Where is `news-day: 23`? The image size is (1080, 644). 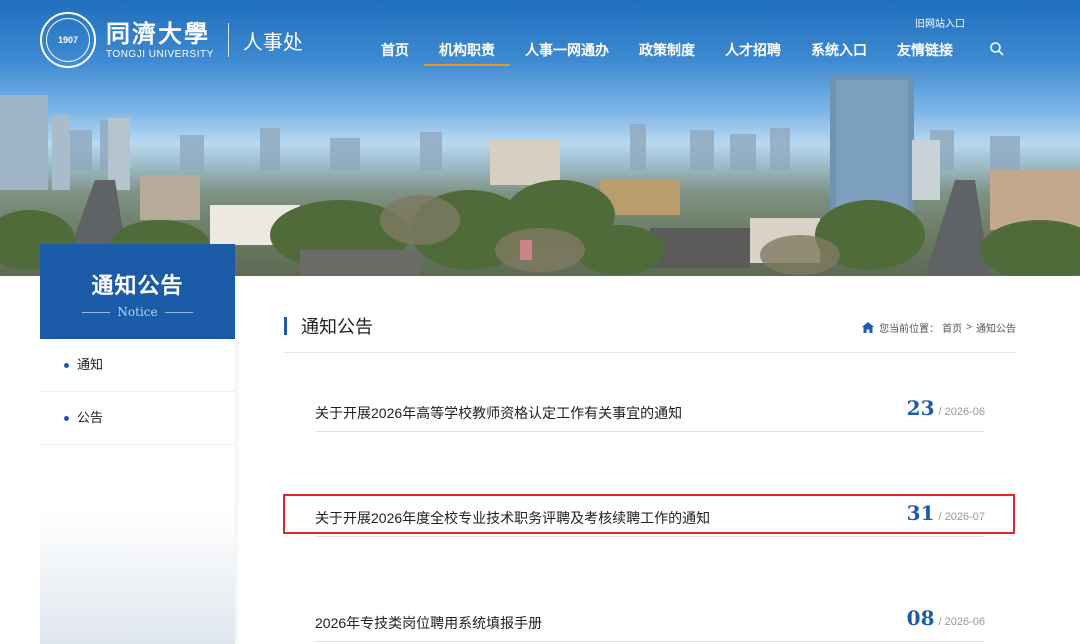 news-day: 23 is located at coordinates (920, 408).